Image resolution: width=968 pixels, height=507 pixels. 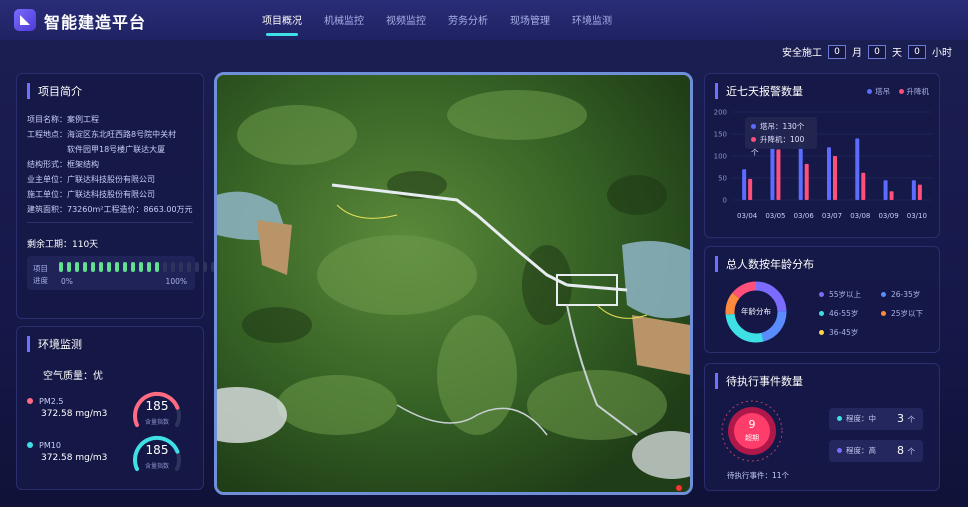 What do you see at coordinates (102, 134) in the screenshot?
I see `project-location: 工程地点：海淀区东北旺西路8号院中关村` at bounding box center [102, 134].